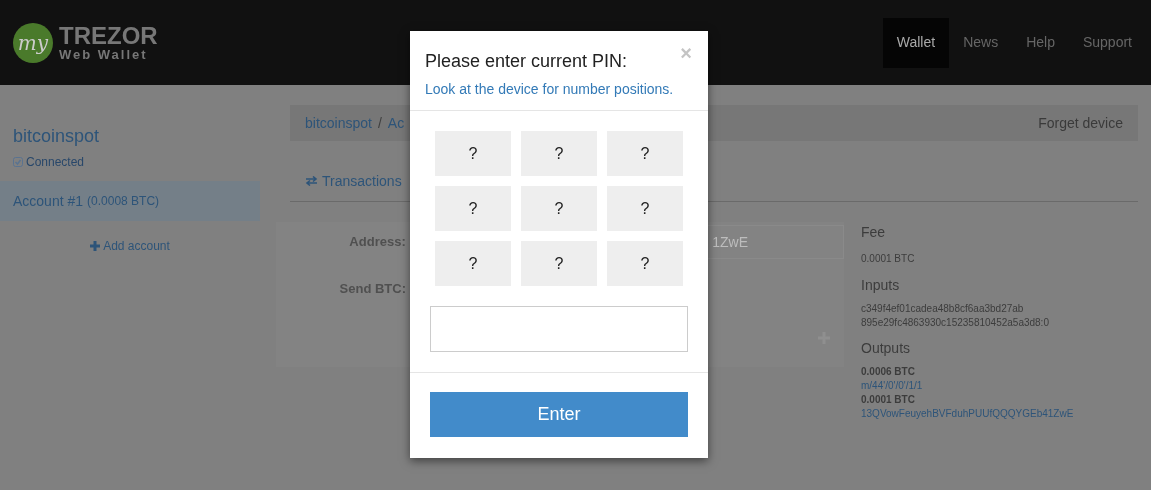 Image resolution: width=1151 pixels, height=490 pixels. Describe the element at coordinates (57, 136) in the screenshot. I see `device-name: bitcoinspot` at that location.